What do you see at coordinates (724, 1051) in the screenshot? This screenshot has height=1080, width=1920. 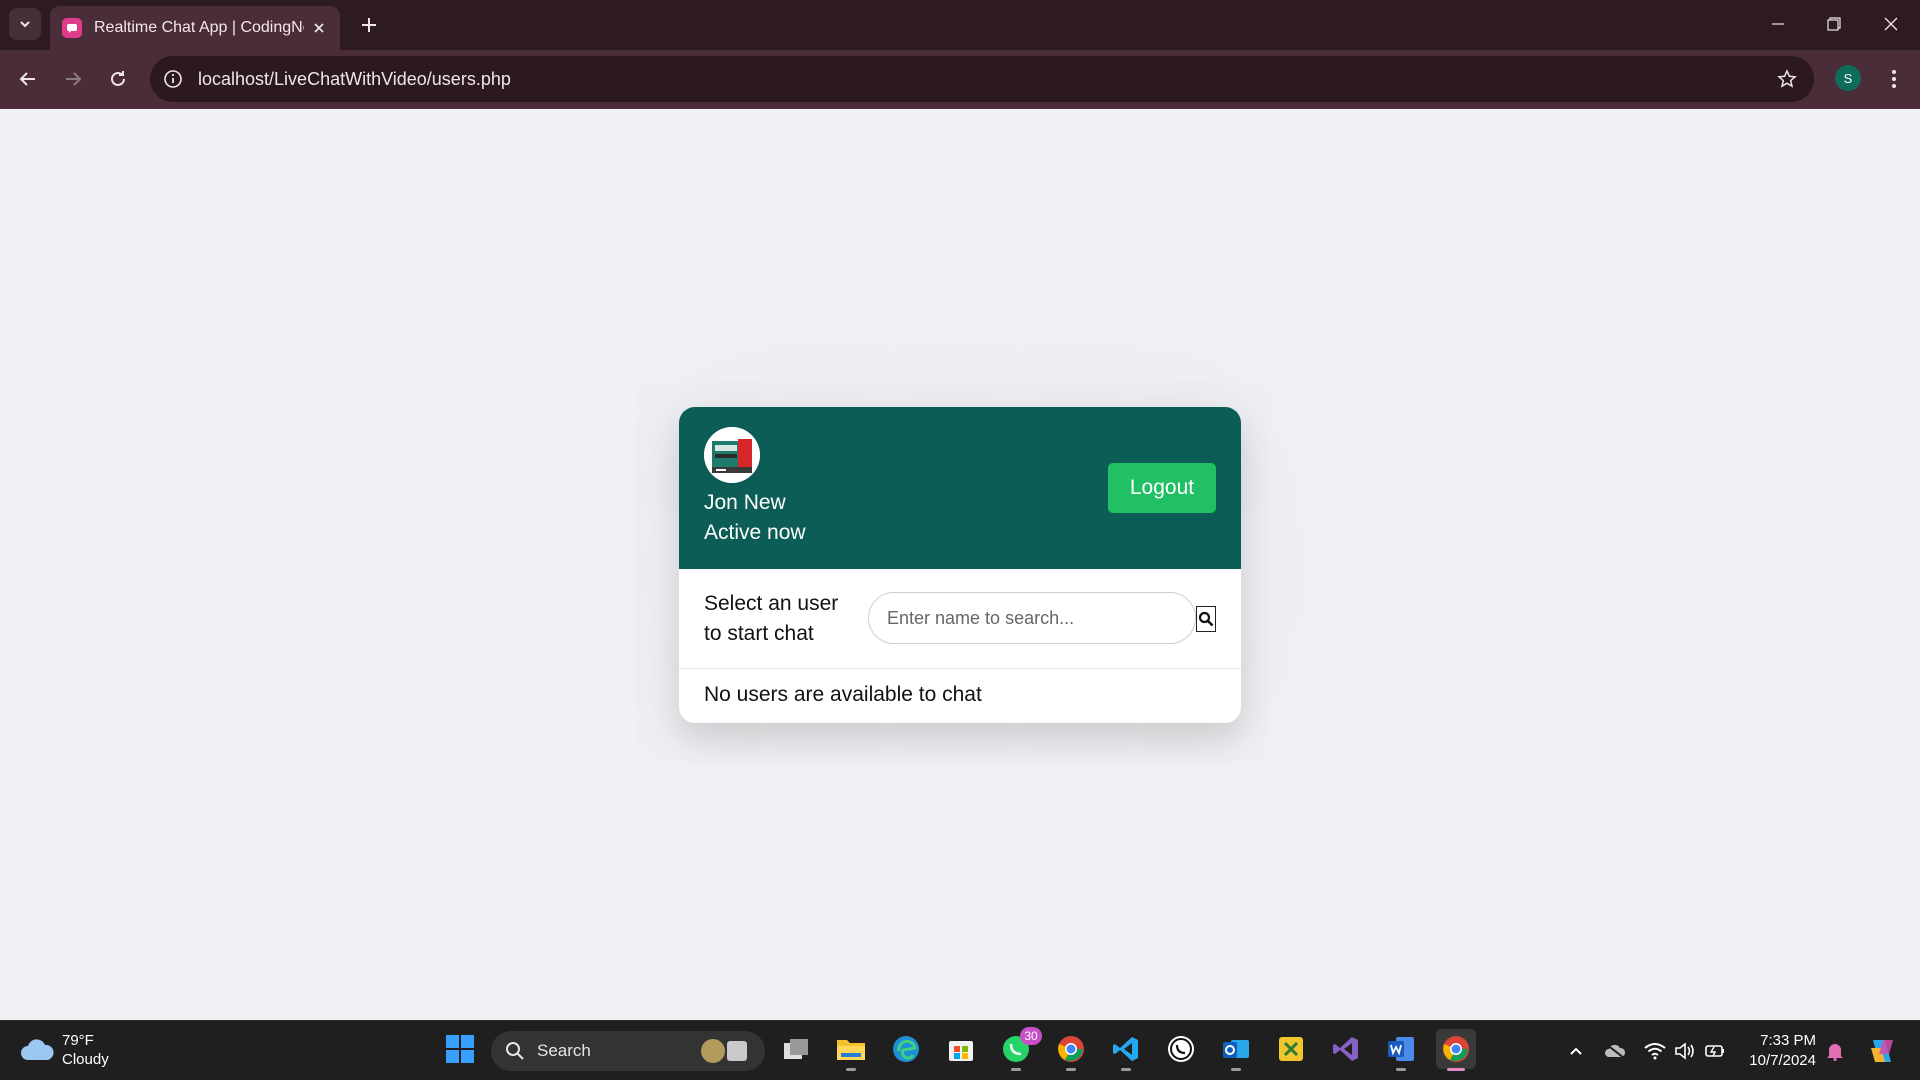 I see `search-highlight-icon` at bounding box center [724, 1051].